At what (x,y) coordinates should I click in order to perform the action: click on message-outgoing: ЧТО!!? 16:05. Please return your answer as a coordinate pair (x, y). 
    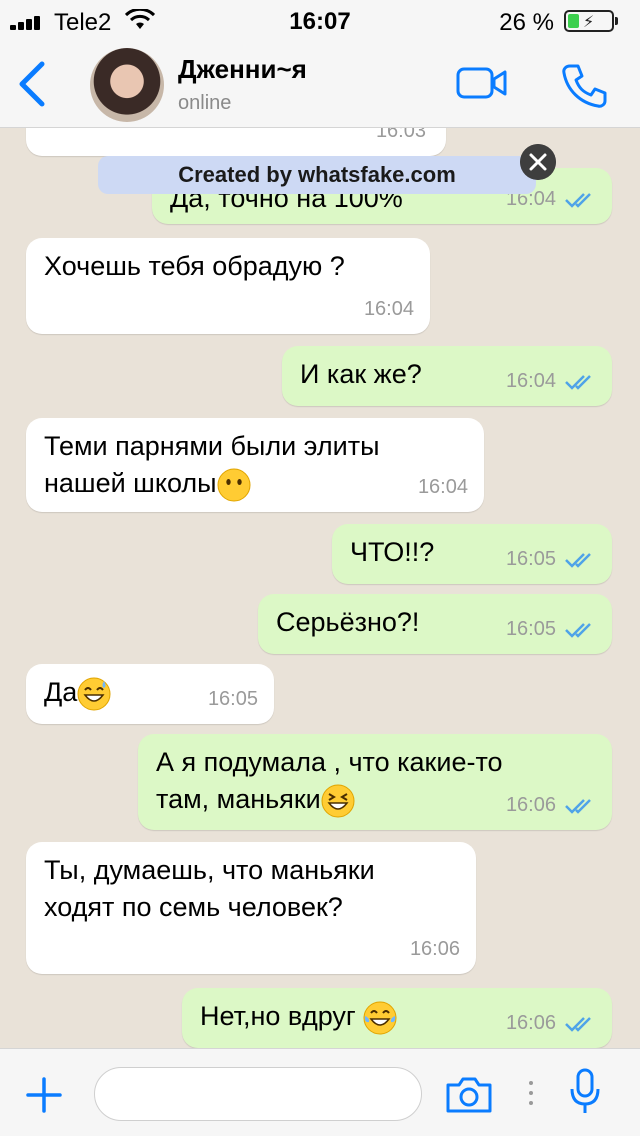
    Looking at the image, I should click on (472, 554).